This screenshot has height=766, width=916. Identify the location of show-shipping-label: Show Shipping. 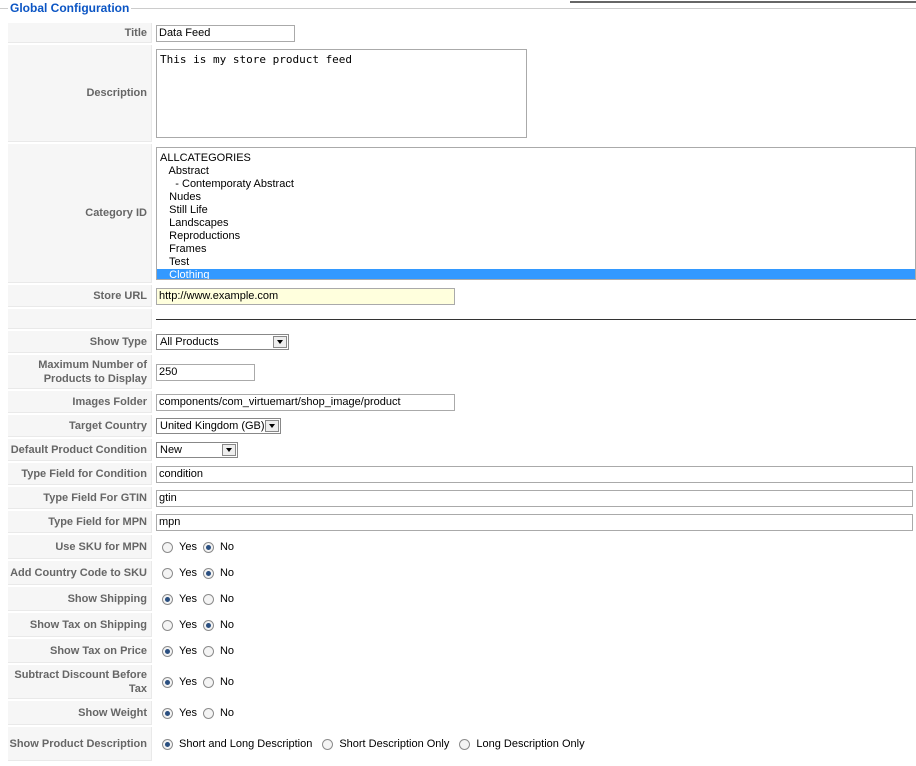
(80, 599).